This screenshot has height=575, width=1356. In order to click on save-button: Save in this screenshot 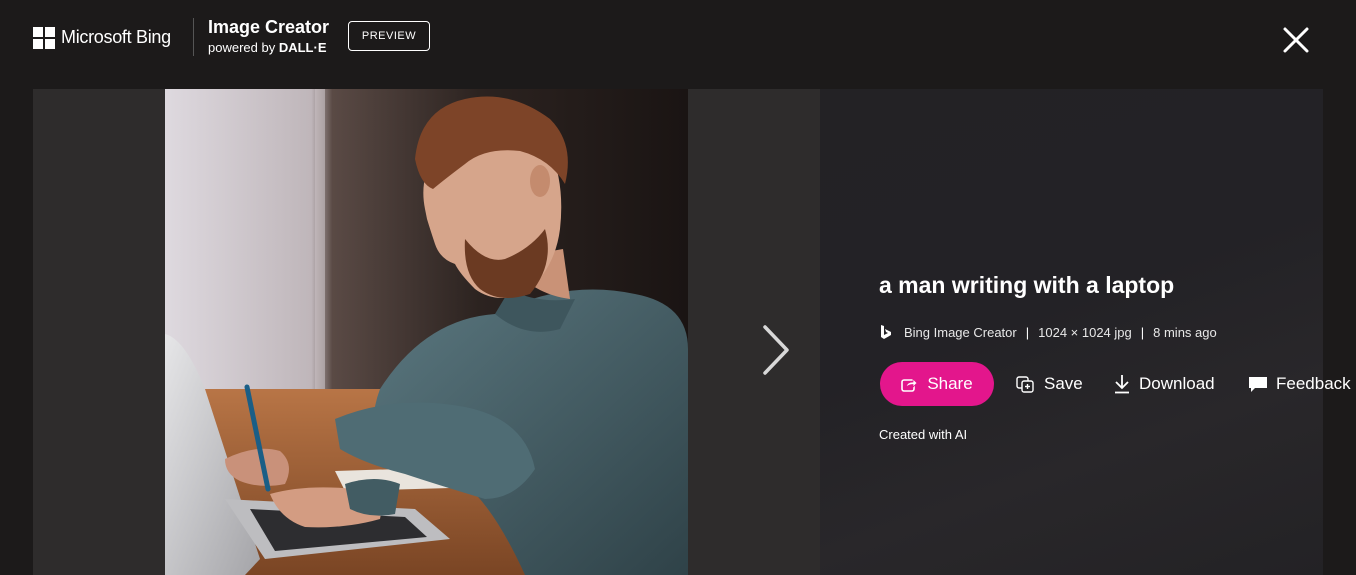, I will do `click(1049, 384)`.